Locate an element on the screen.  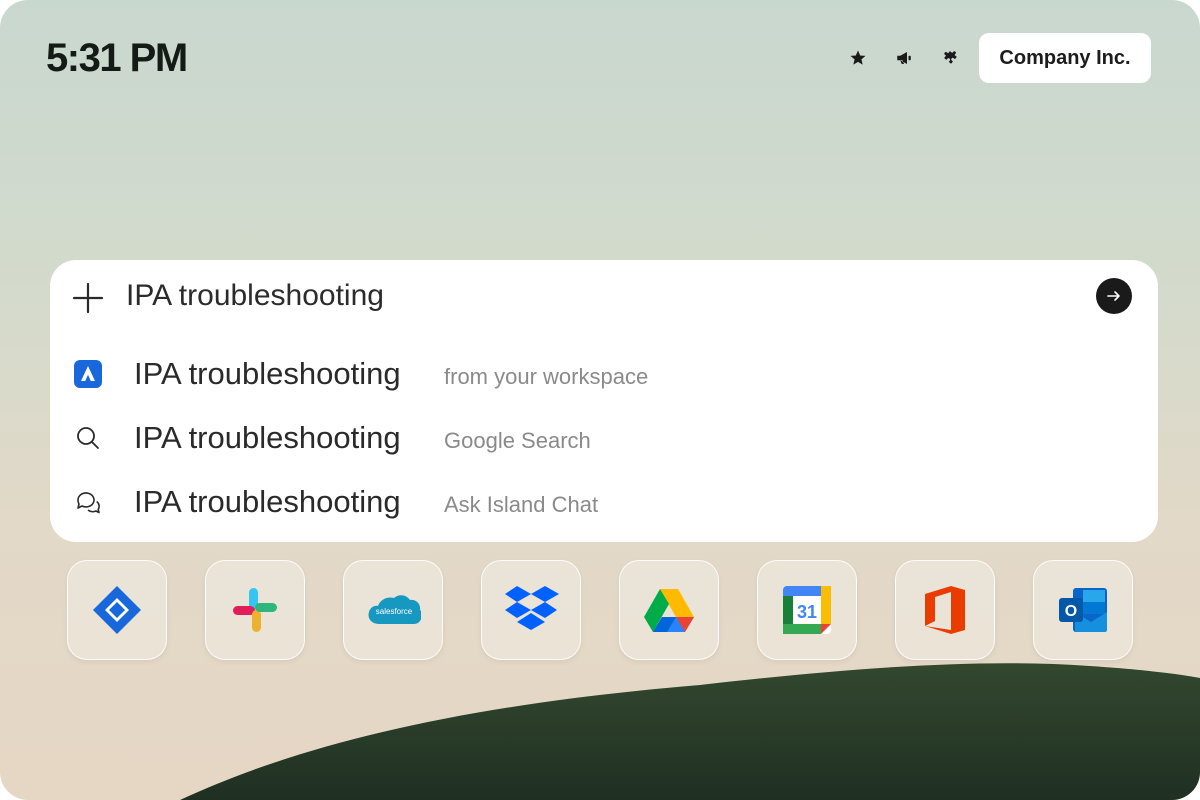
arrow-right-icon is located at coordinates (1113, 296).